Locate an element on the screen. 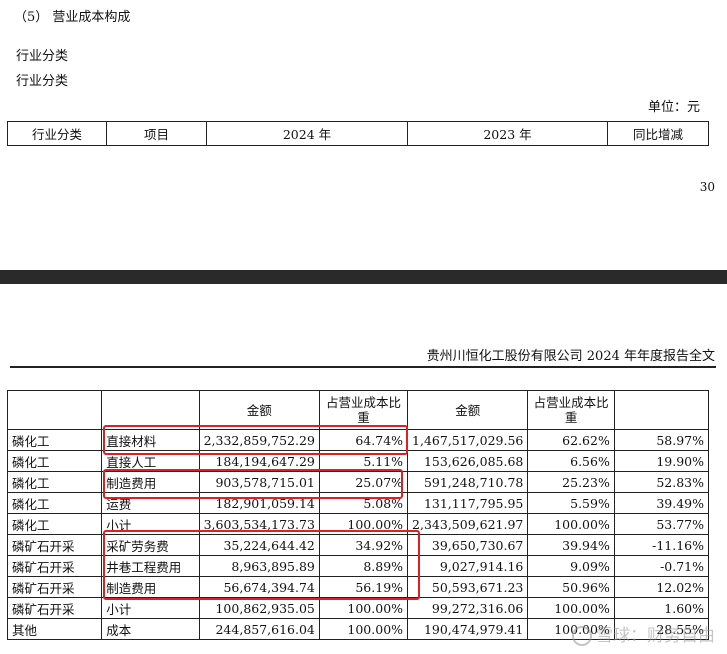  watermark-text: 雪球：财务自由 is located at coordinates (655, 636).